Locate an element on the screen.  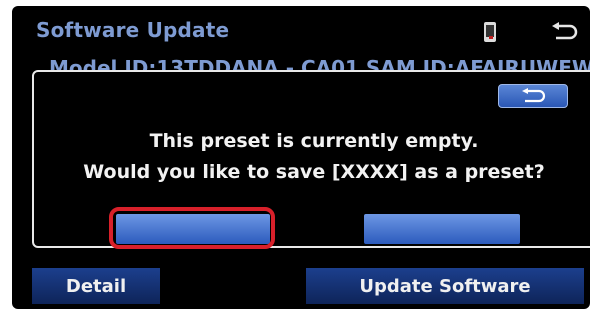
highlight-box is located at coordinates (192, 228).